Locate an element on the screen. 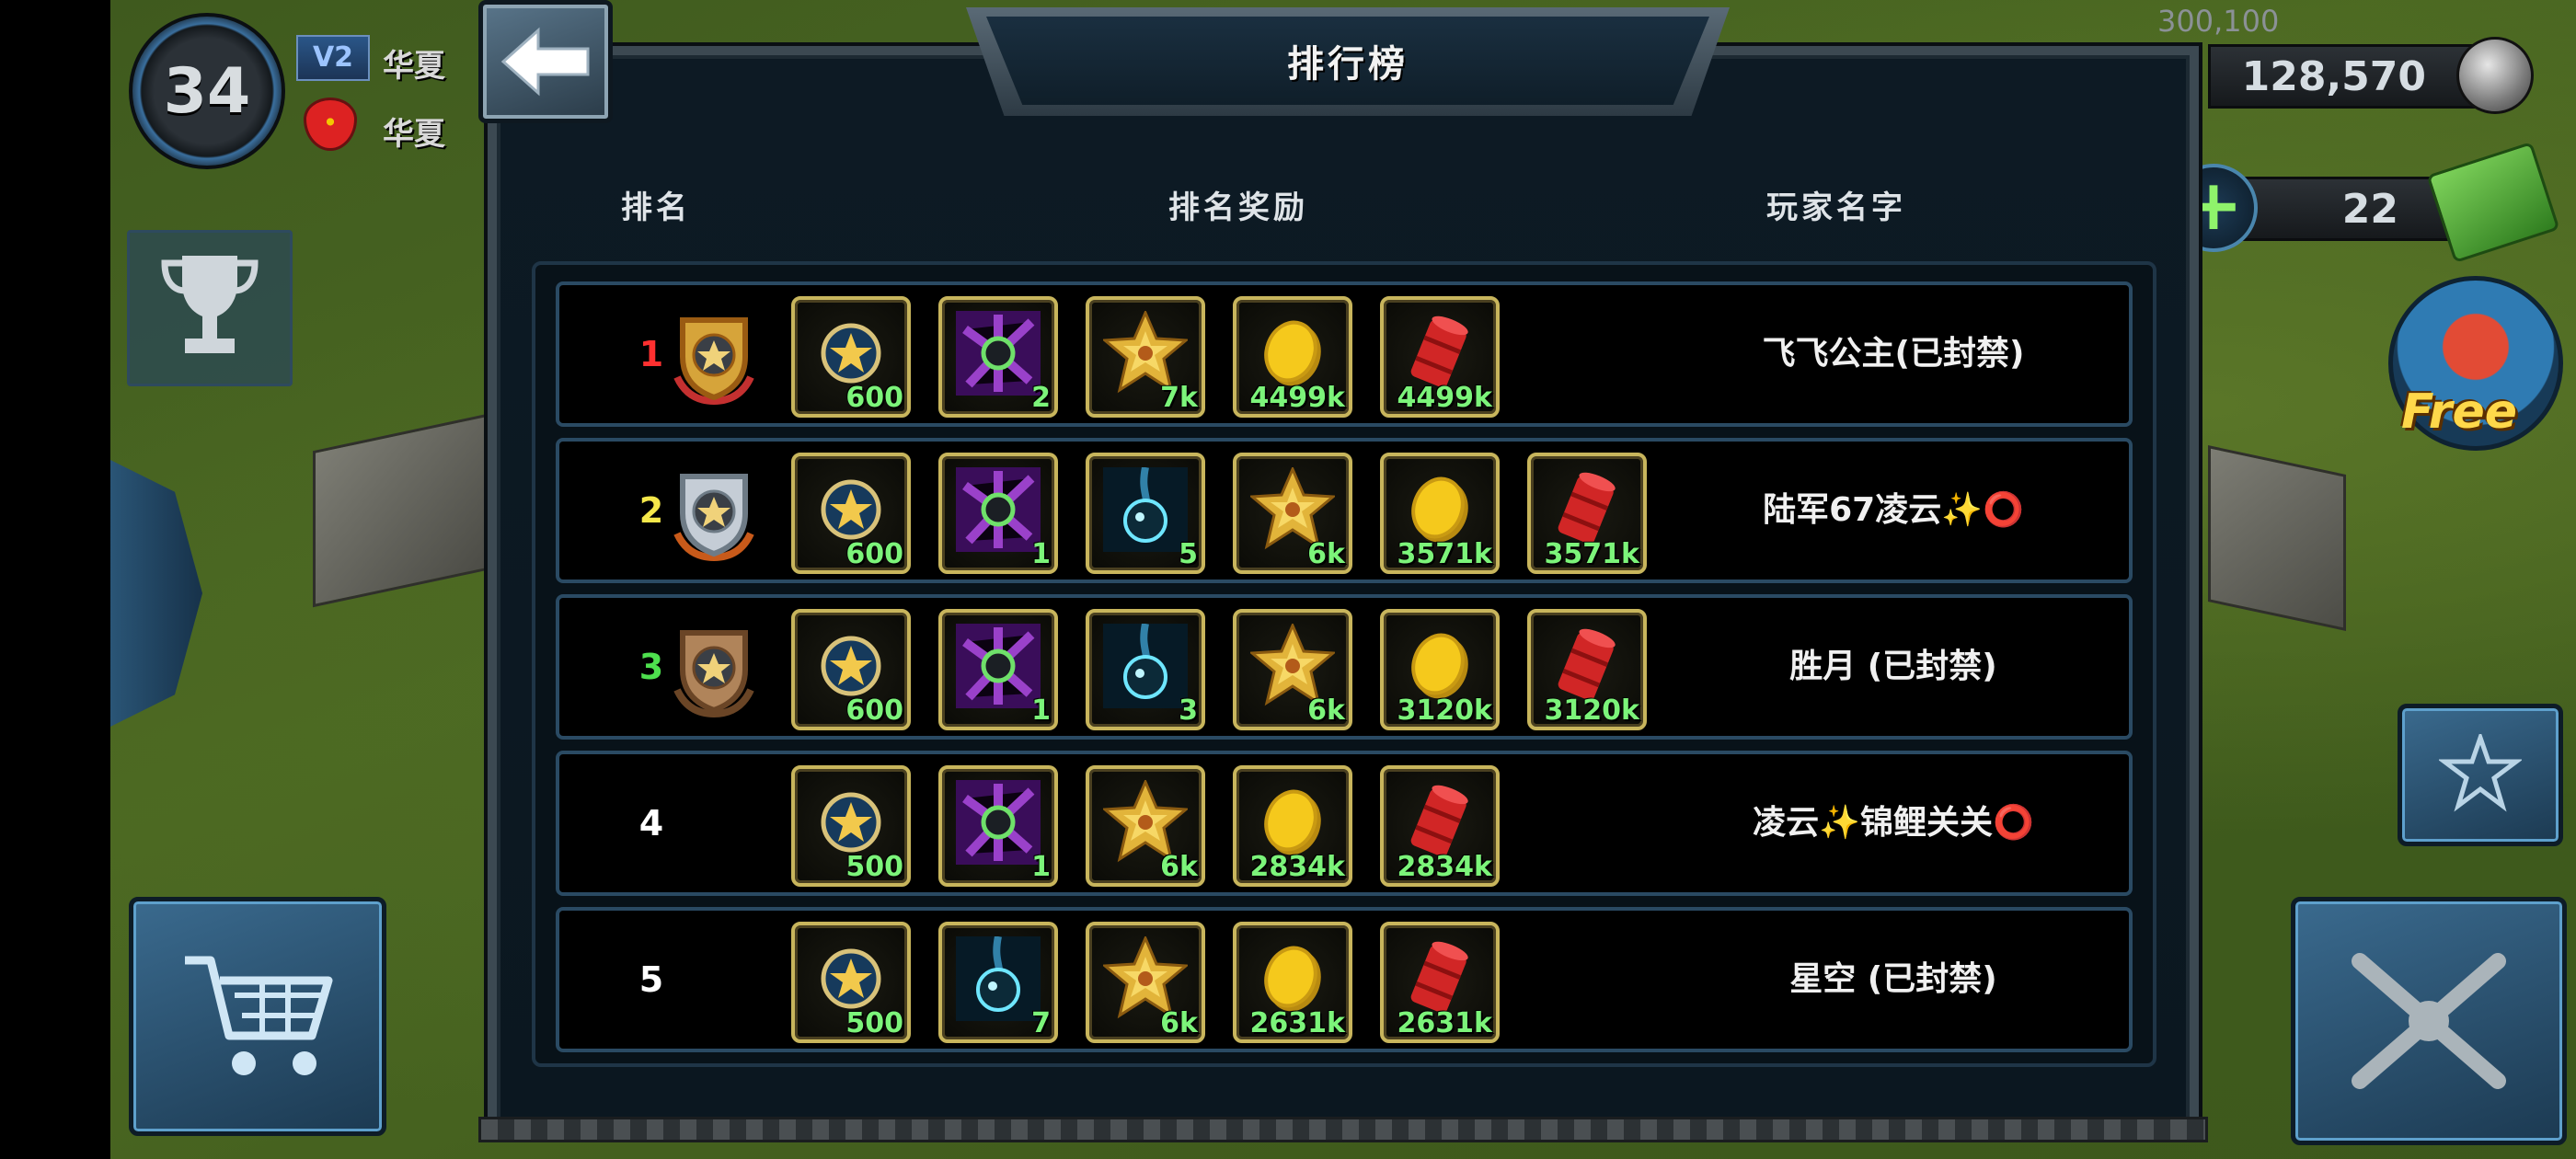 The width and height of the screenshot is (2576, 1159). attack-button is located at coordinates (2429, 1021).